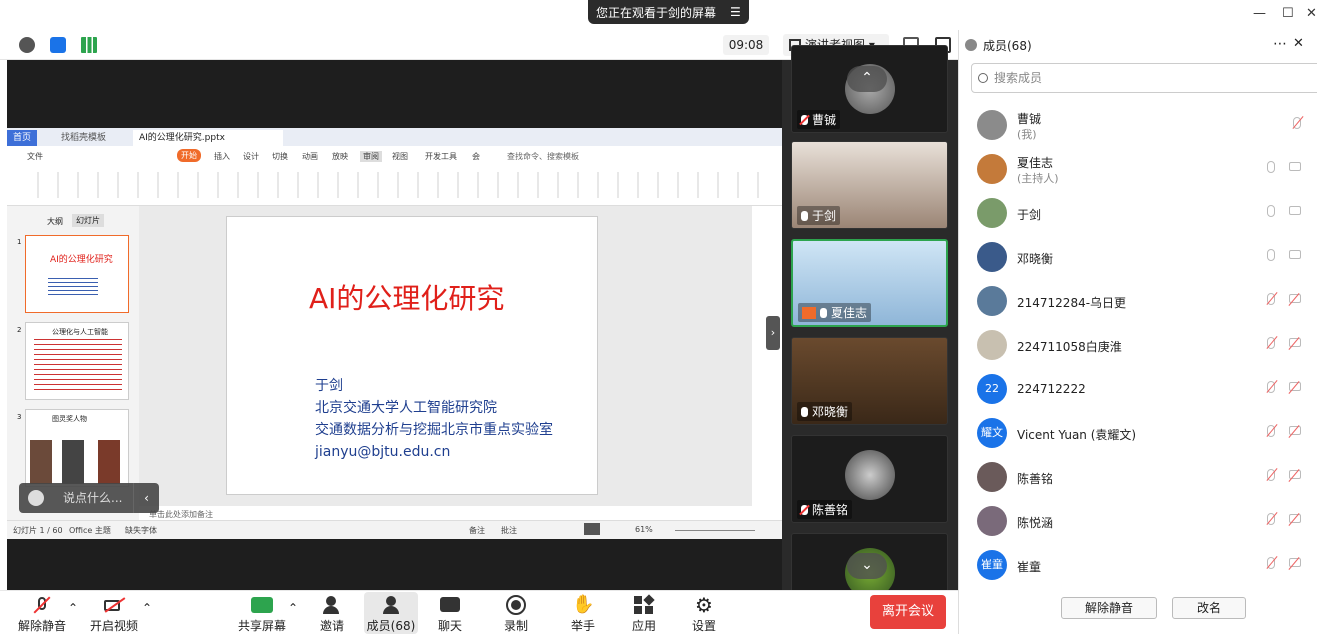 The height and width of the screenshot is (634, 1317). Describe the element at coordinates (389, 185) in the screenshot. I see `ribbon-icons` at that location.